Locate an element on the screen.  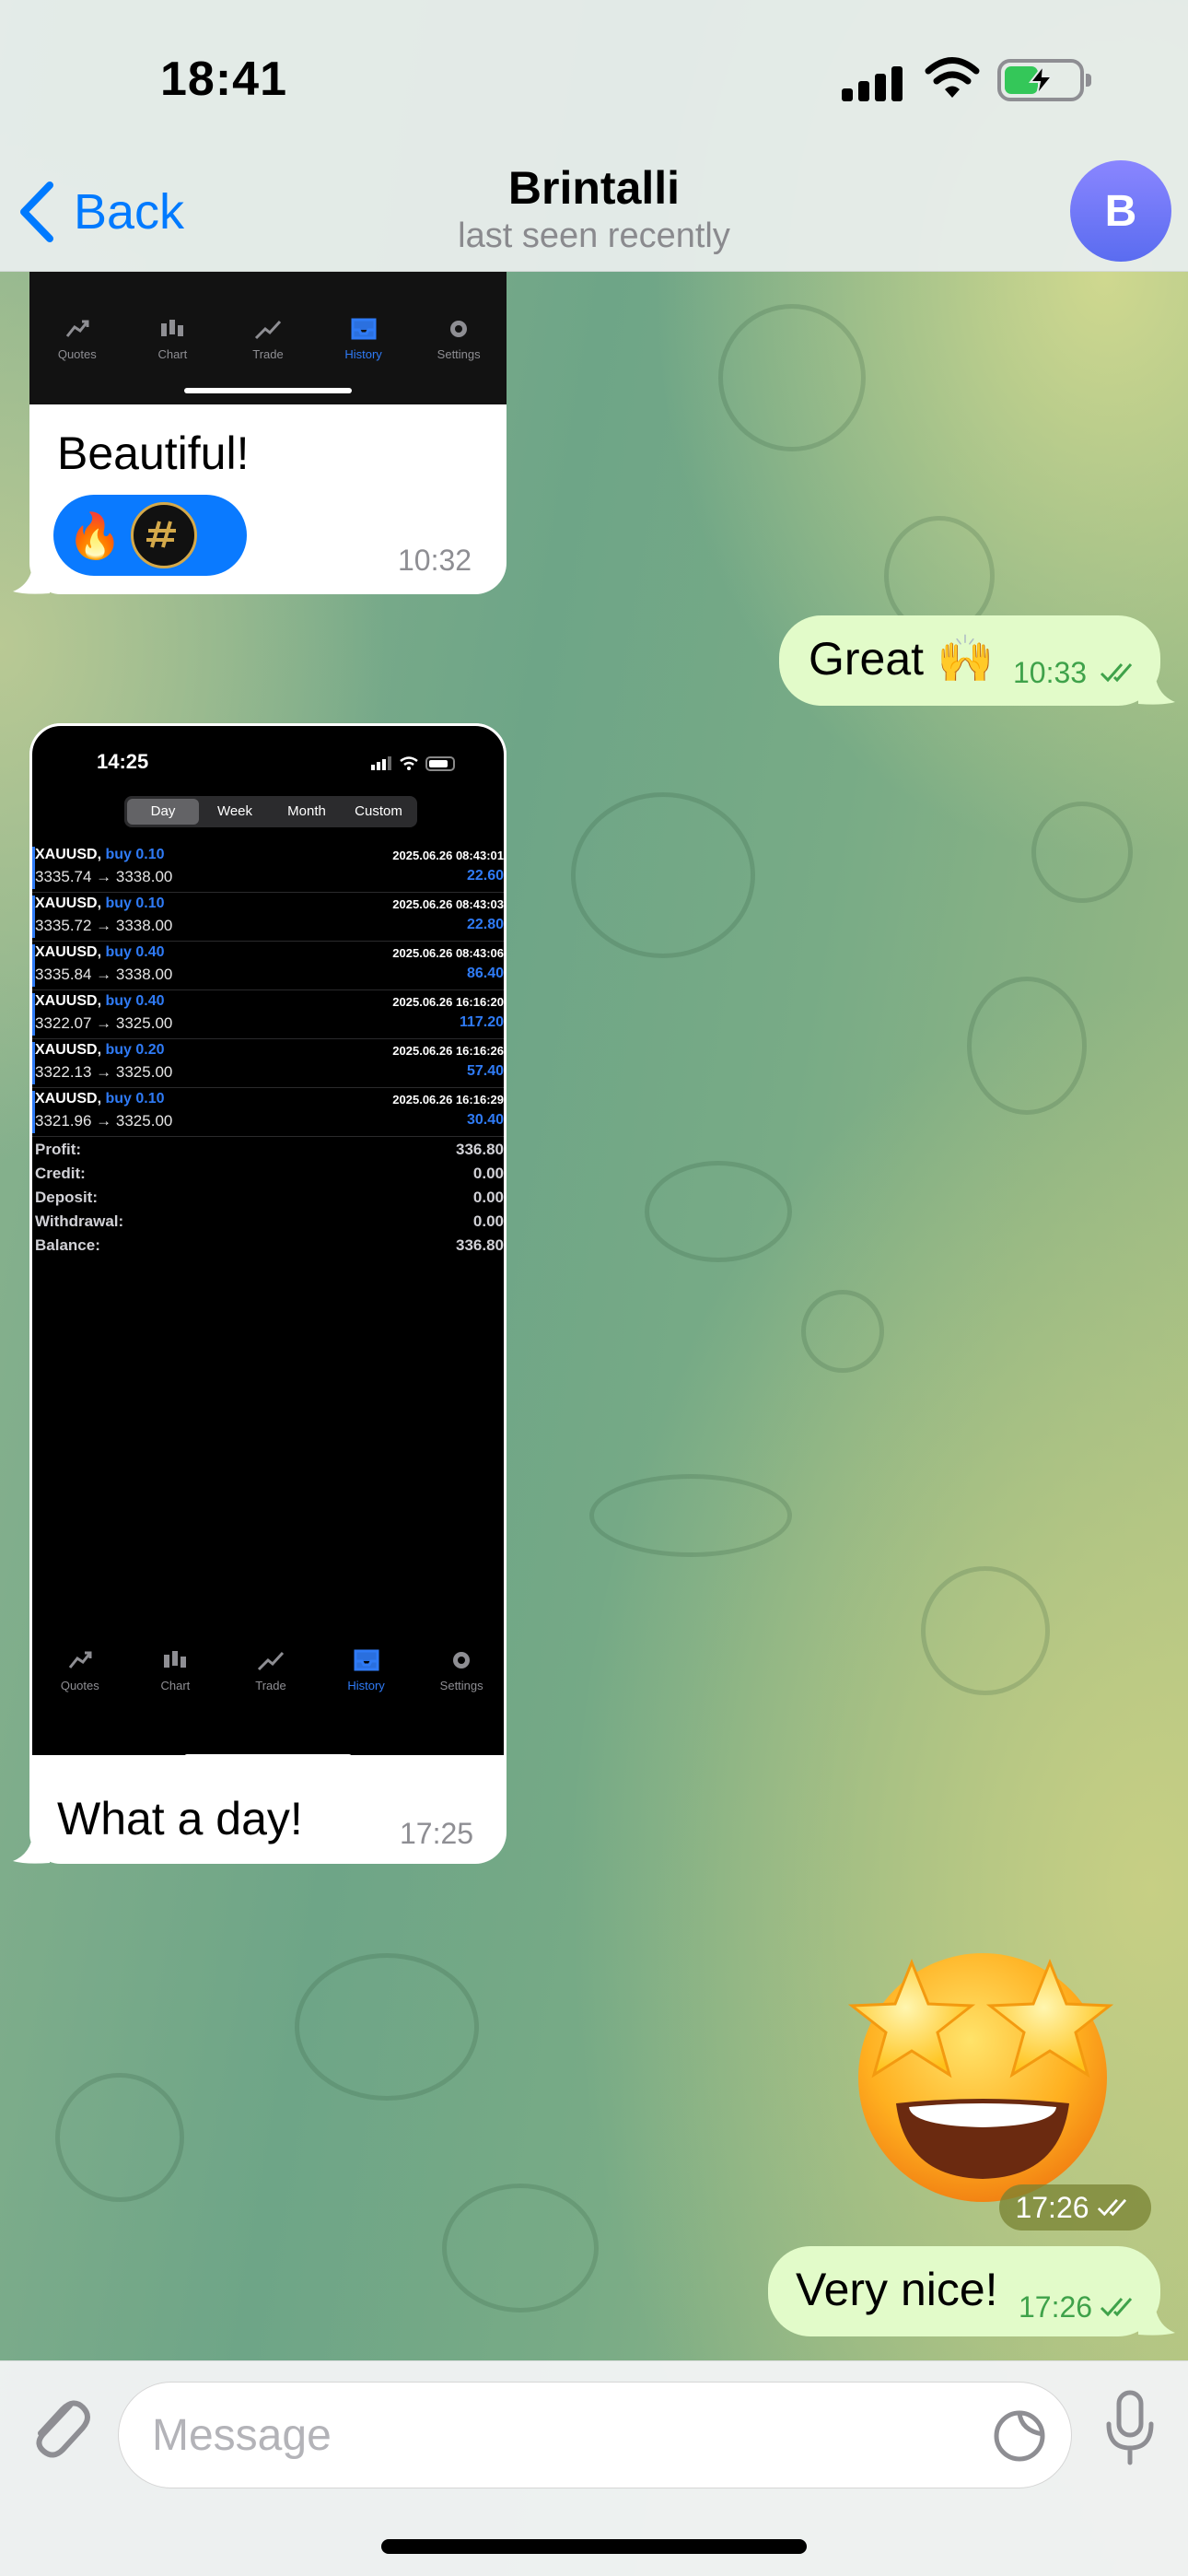
message-field is located at coordinates (595, 2435).